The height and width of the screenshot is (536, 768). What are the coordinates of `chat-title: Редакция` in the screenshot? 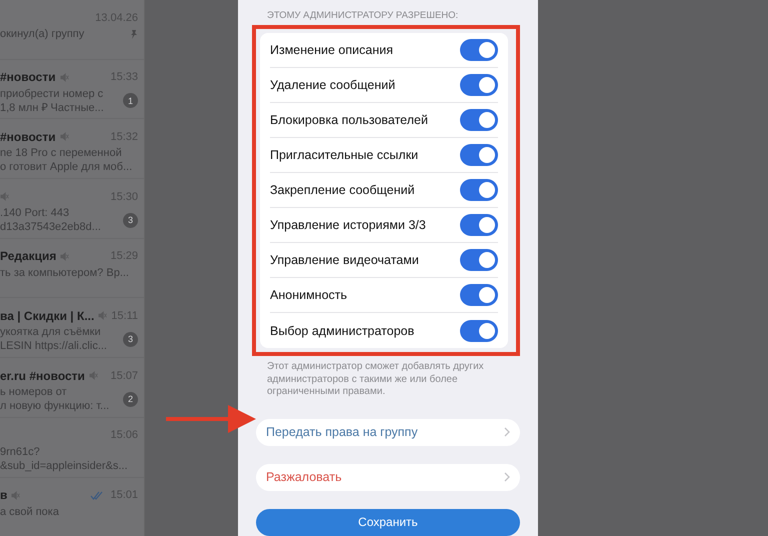 It's located at (28, 256).